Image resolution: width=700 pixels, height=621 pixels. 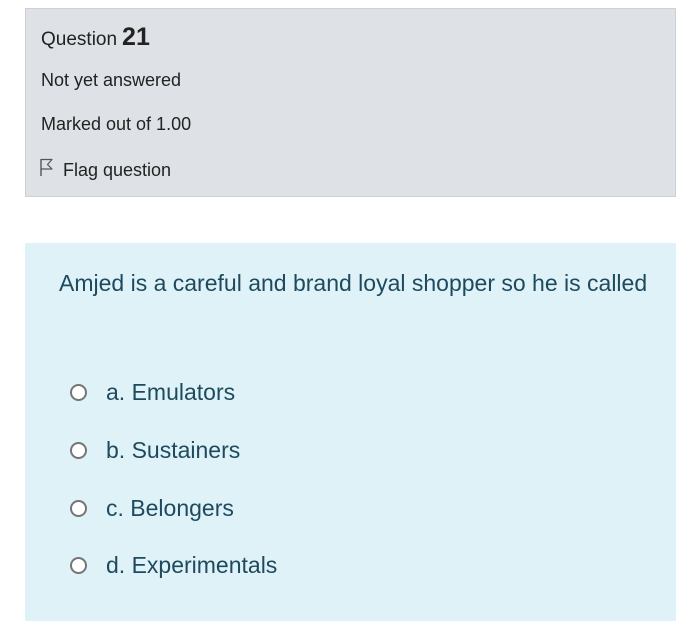 I want to click on question-grade: Marked out of 1.00, so click(x=116, y=124).